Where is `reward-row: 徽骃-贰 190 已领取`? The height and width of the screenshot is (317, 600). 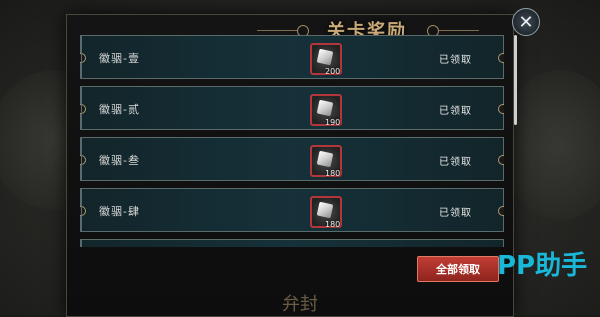
reward-row: 徽骃-贰 190 已领取 is located at coordinates (292, 108).